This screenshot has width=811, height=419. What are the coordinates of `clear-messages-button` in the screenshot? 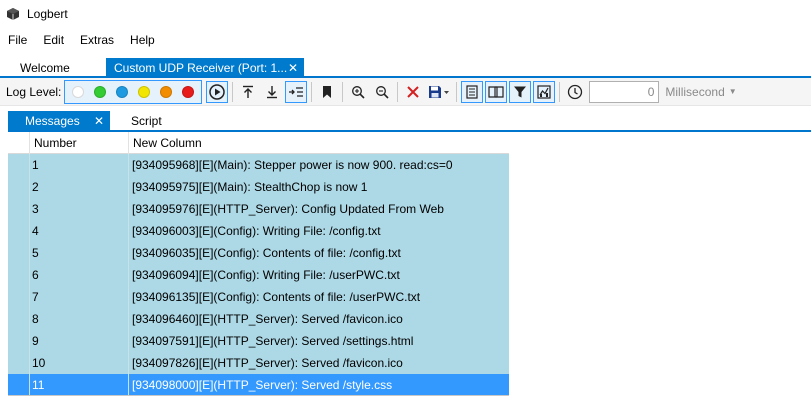 It's located at (413, 92).